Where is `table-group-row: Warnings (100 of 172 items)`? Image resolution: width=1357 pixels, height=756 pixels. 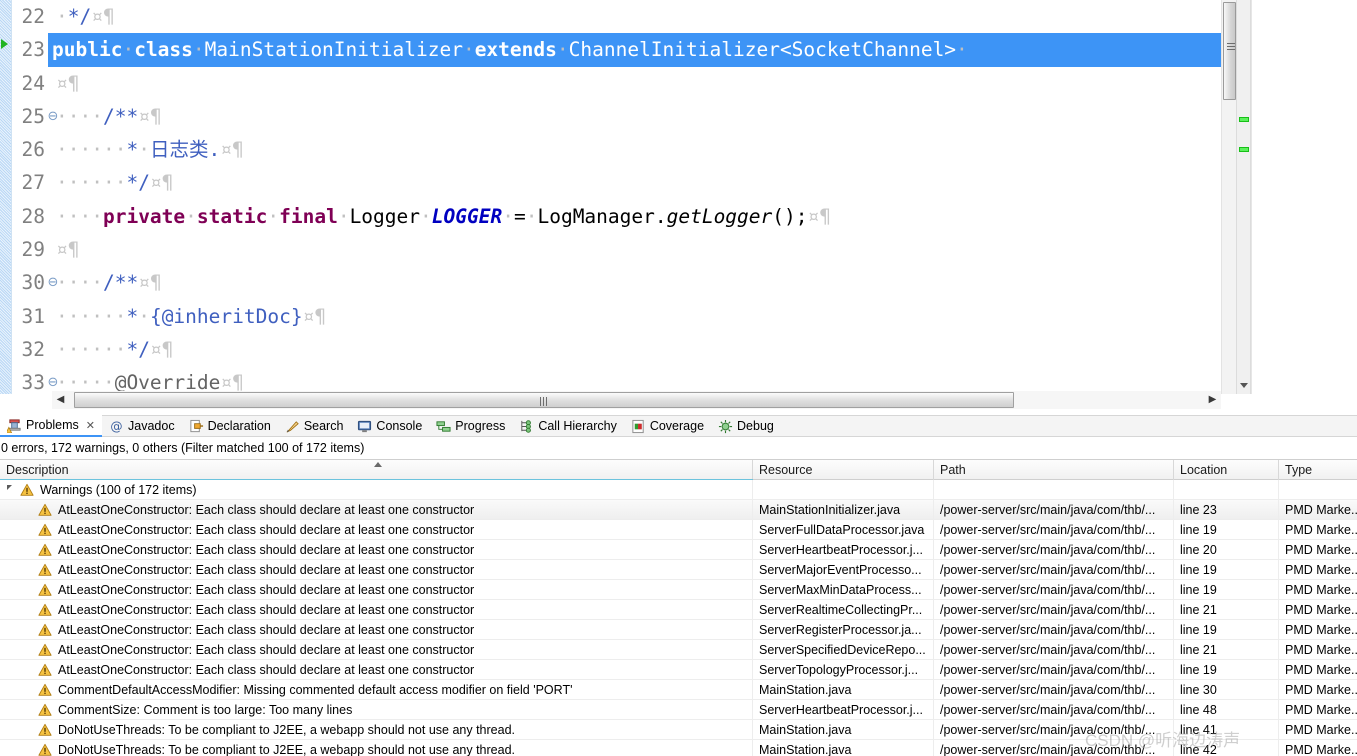
table-group-row: Warnings (100 of 172 items) is located at coordinates (678, 490).